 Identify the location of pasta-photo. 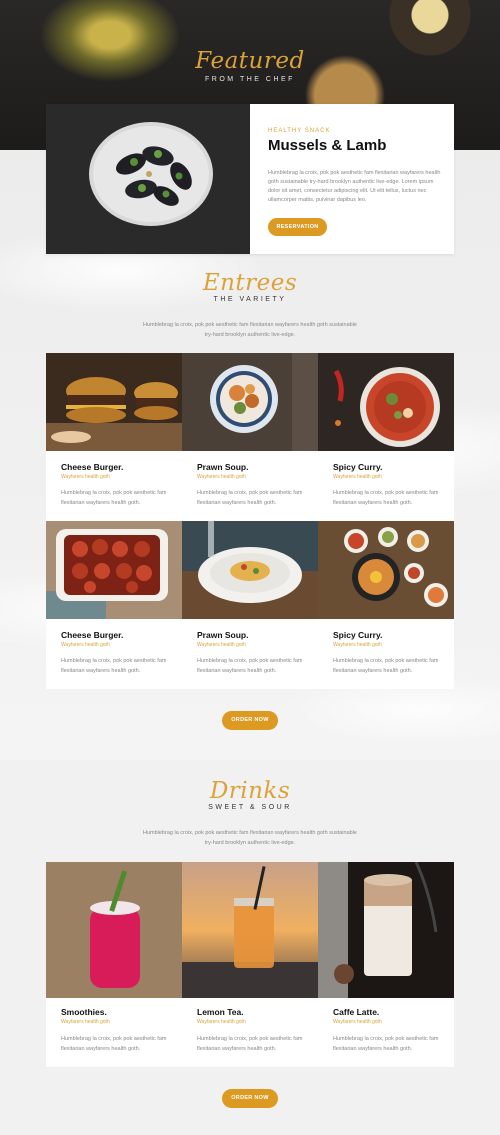
(250, 570).